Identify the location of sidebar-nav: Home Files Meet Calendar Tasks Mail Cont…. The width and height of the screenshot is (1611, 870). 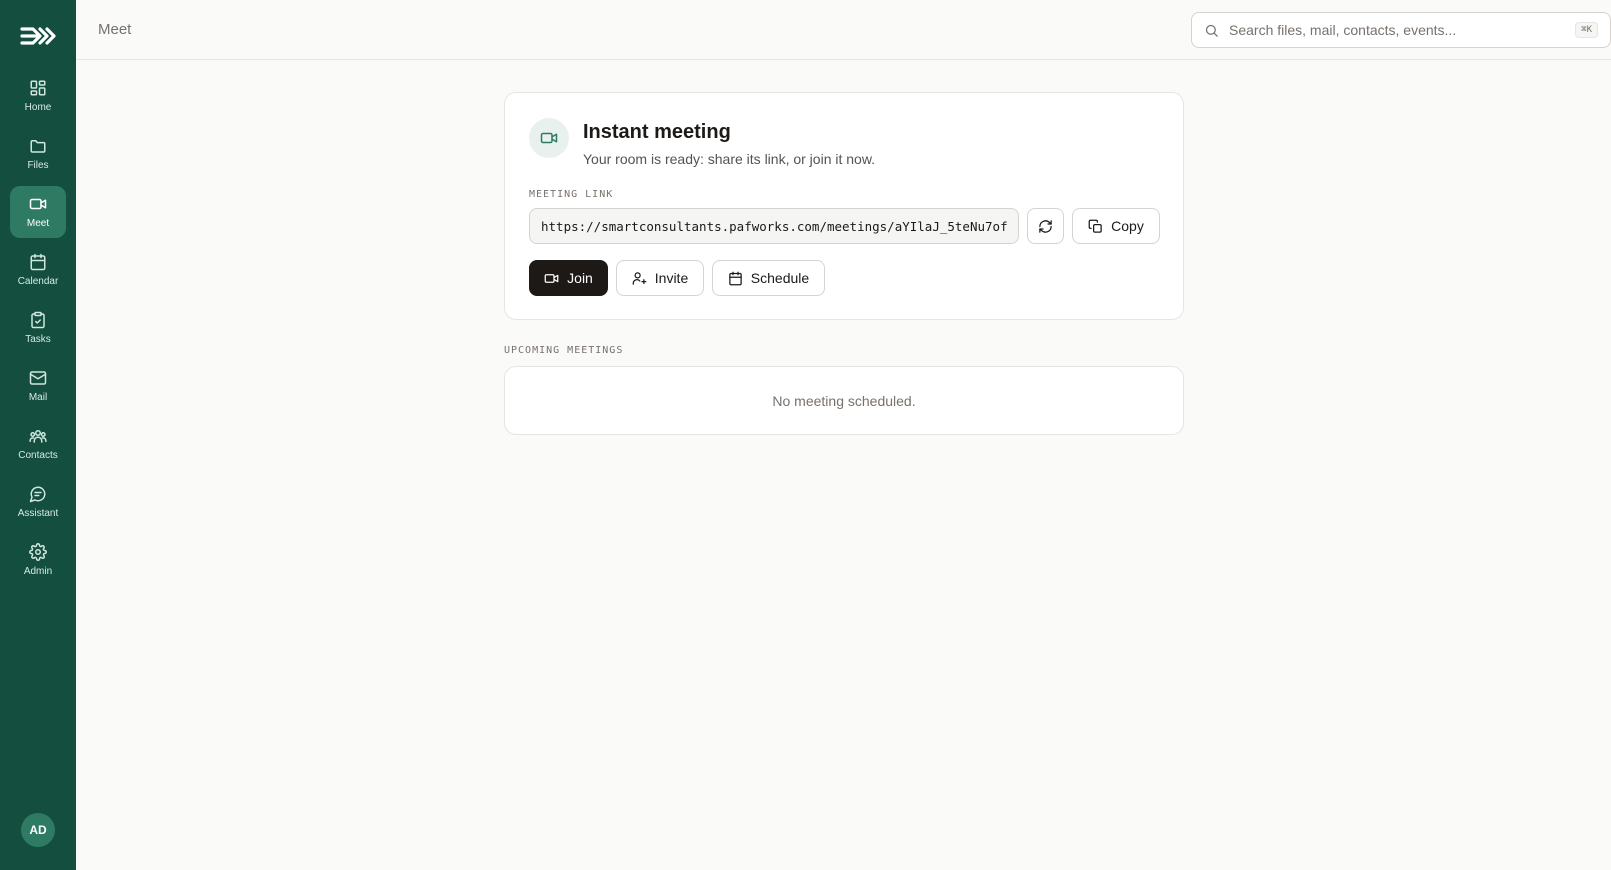
(38, 328).